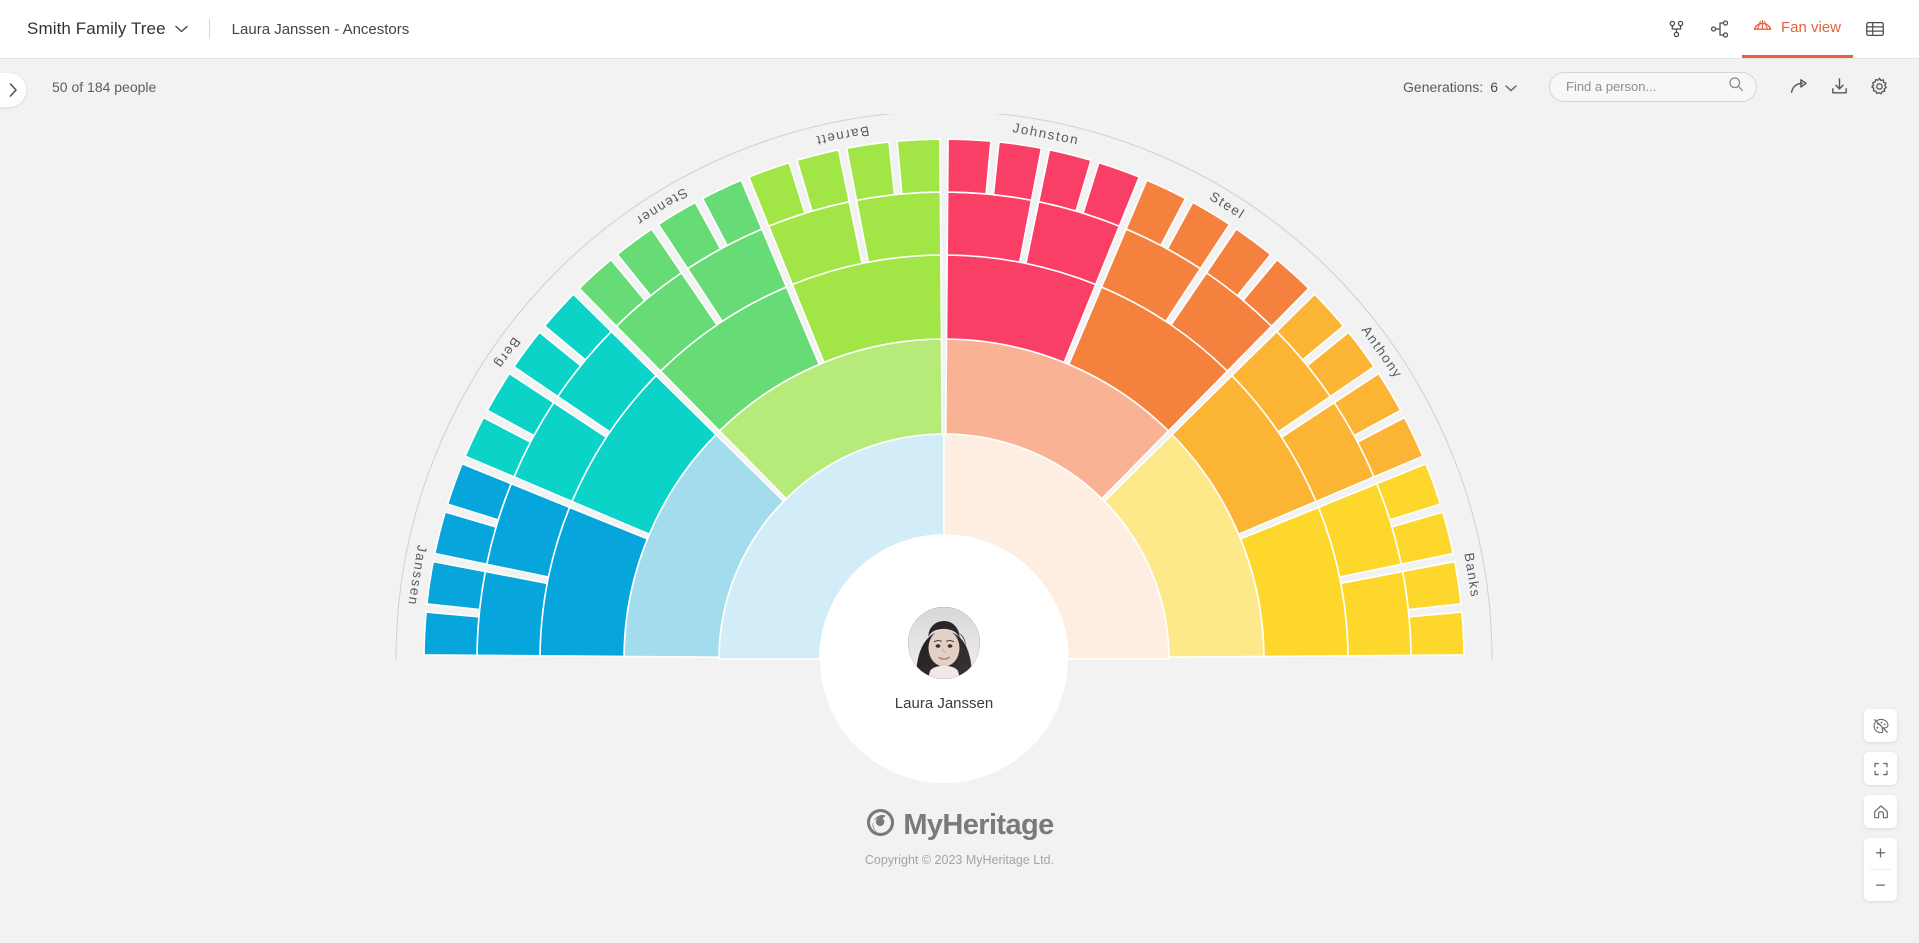 The width and height of the screenshot is (1919, 943). I want to click on copyright-text: Copyright © 2023 MyHeritage Ltd., so click(959, 860).